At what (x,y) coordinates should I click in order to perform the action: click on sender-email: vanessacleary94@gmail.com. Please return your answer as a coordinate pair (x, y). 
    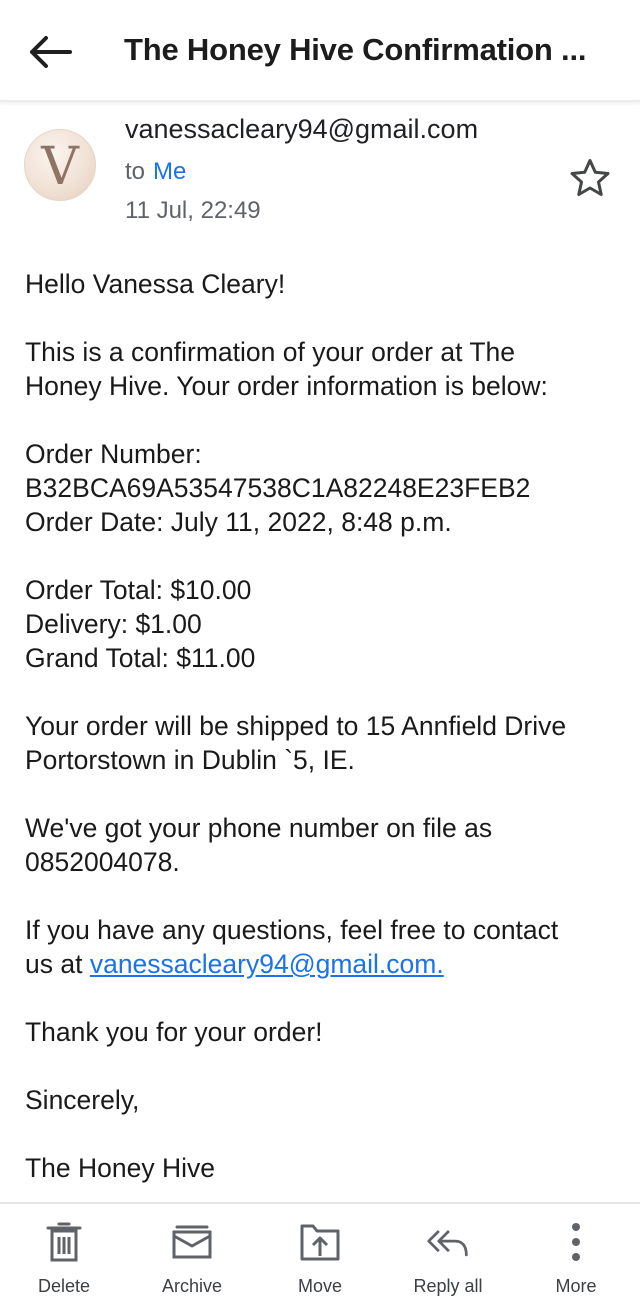
    Looking at the image, I should click on (301, 129).